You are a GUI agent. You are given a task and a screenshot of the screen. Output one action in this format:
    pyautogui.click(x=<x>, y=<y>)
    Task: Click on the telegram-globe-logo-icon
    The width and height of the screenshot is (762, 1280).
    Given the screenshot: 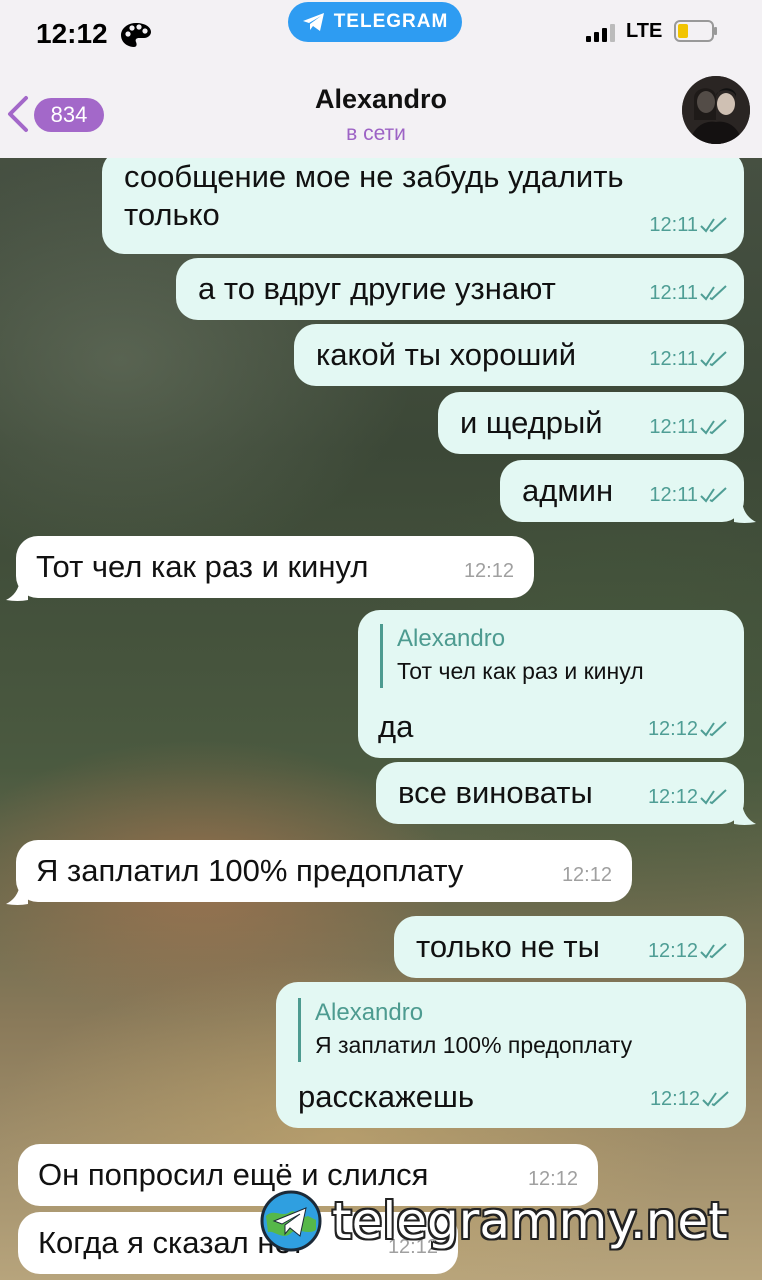 What is the action you would take?
    pyautogui.click(x=291, y=1221)
    